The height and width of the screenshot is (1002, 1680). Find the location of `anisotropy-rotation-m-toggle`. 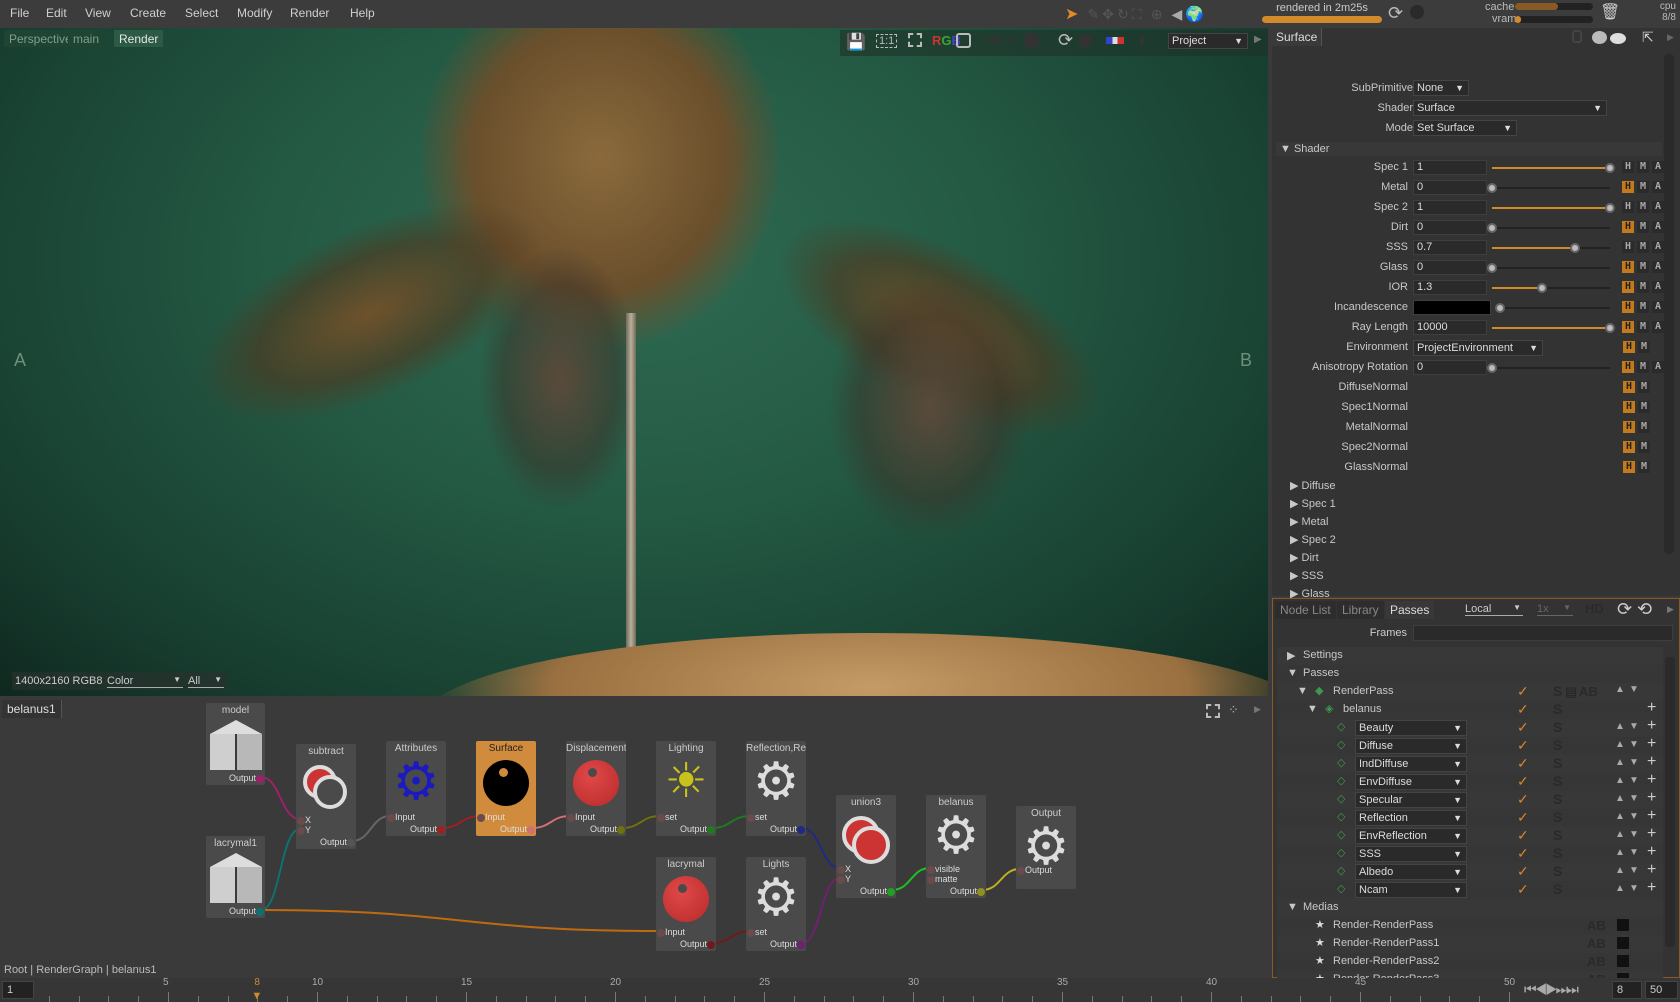

anisotropy-rotation-m-toggle is located at coordinates (1643, 367).